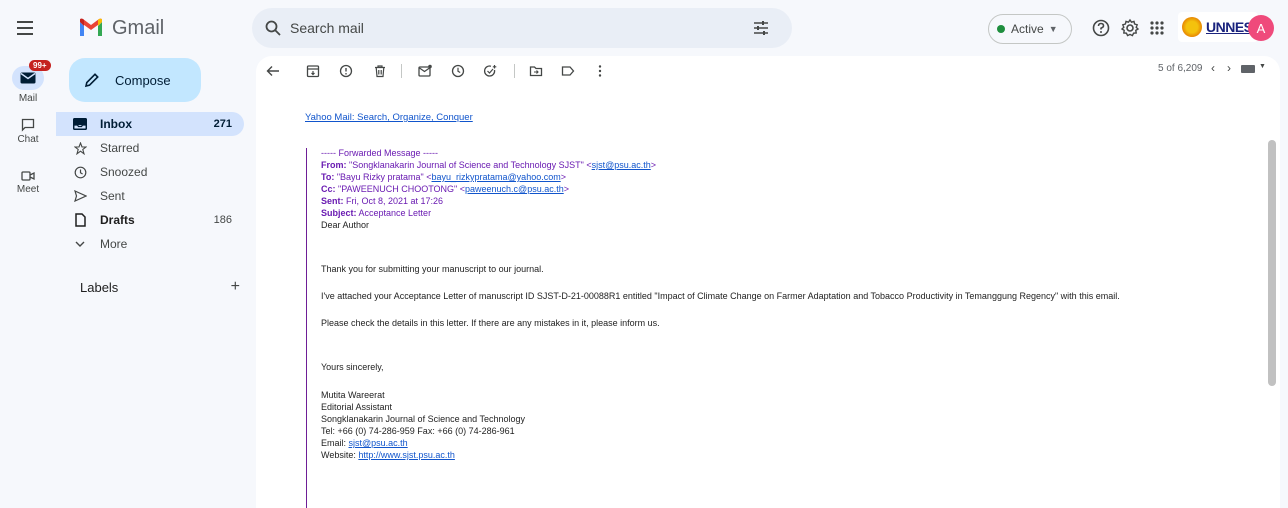 This screenshot has height=508, width=1288. What do you see at coordinates (117, 220) in the screenshot?
I see `nav-item-label: Drafts` at bounding box center [117, 220].